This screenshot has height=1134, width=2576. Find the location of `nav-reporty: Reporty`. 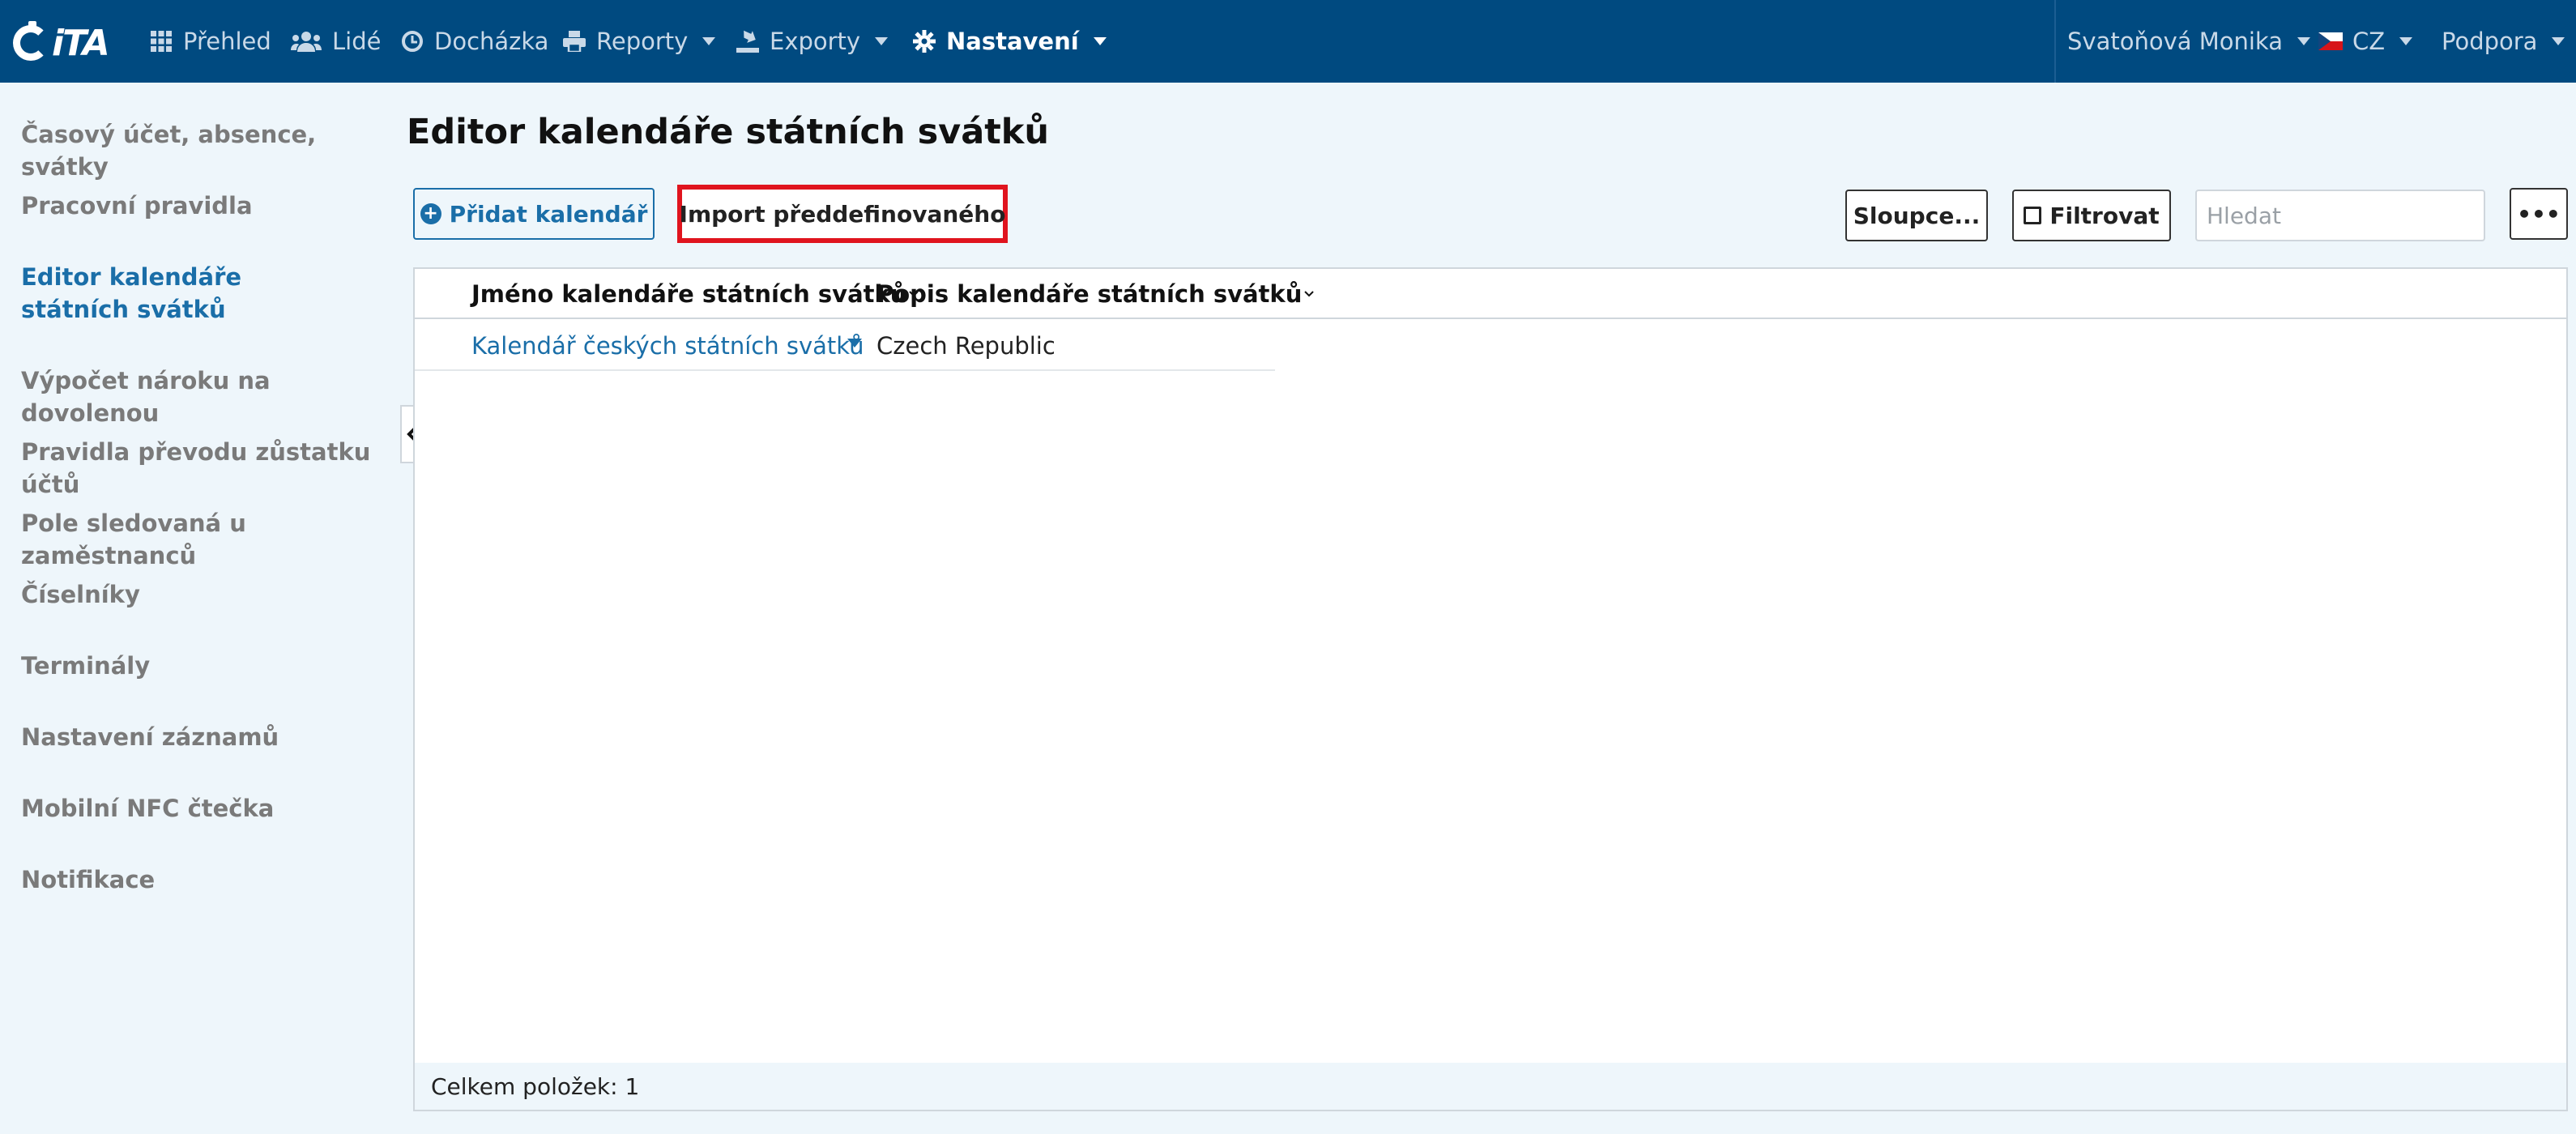

nav-reporty: Reporty is located at coordinates (639, 41).